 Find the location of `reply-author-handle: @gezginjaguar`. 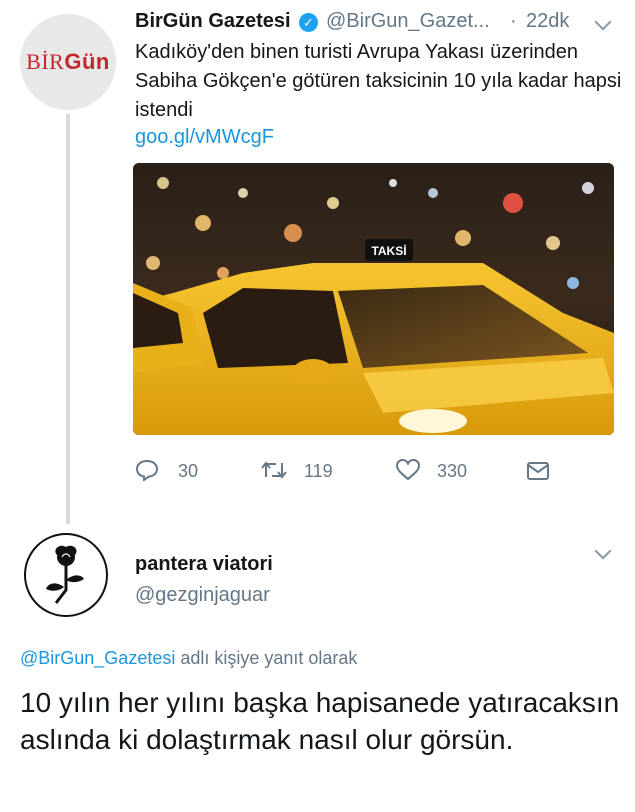

reply-author-handle: @gezginjaguar is located at coordinates (202, 595).